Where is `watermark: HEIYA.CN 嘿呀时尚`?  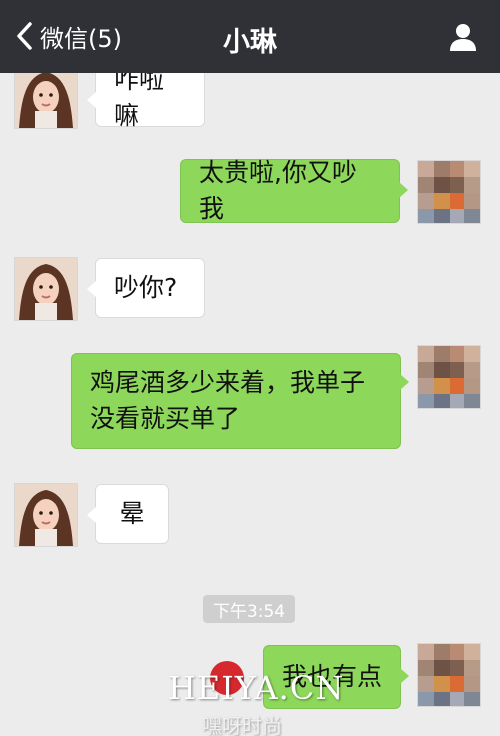
watermark: HEIYA.CN 嘿呀时尚 is located at coordinates (258, 698).